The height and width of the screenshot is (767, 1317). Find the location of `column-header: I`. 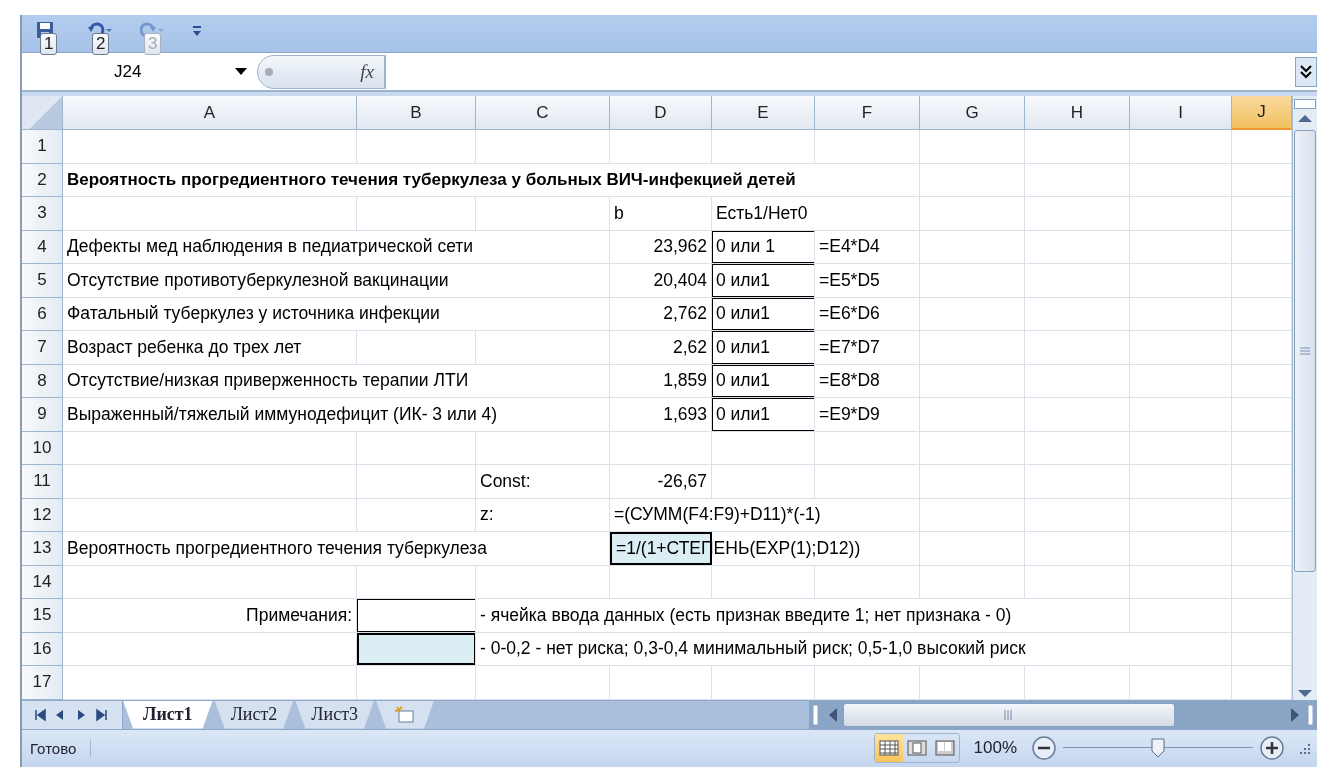

column-header: I is located at coordinates (1181, 113).